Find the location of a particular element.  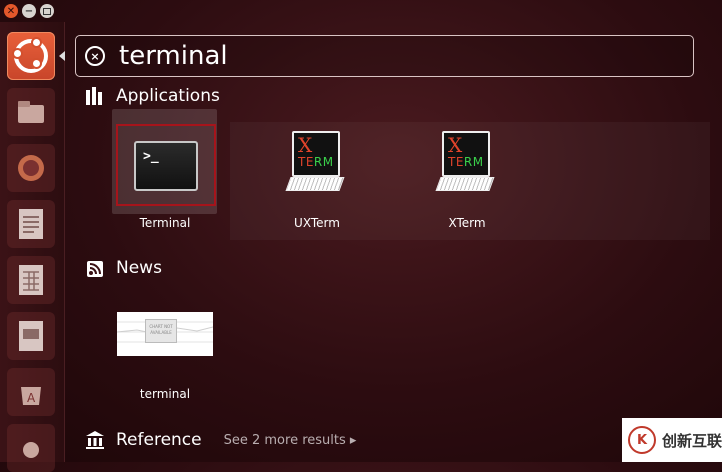

result-label: Terminal is located at coordinates (165, 223).